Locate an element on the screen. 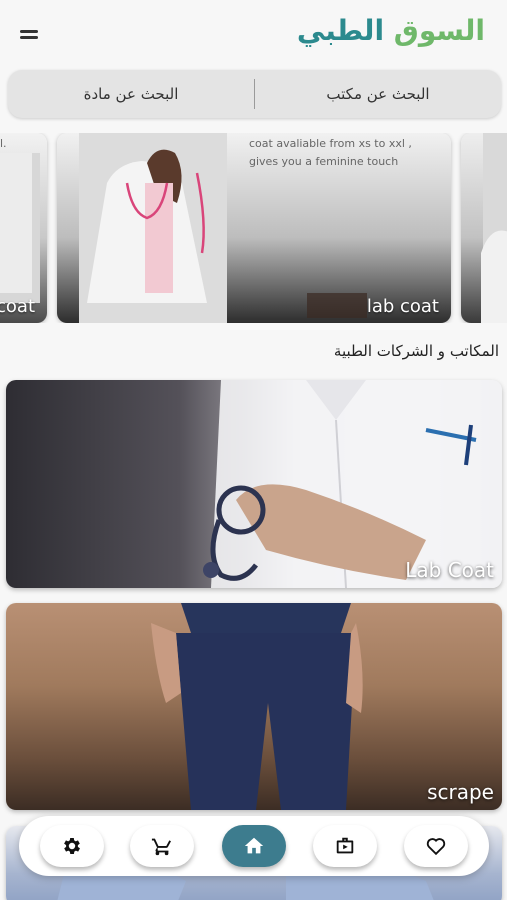  category-label: Lab Coat is located at coordinates (449, 570).